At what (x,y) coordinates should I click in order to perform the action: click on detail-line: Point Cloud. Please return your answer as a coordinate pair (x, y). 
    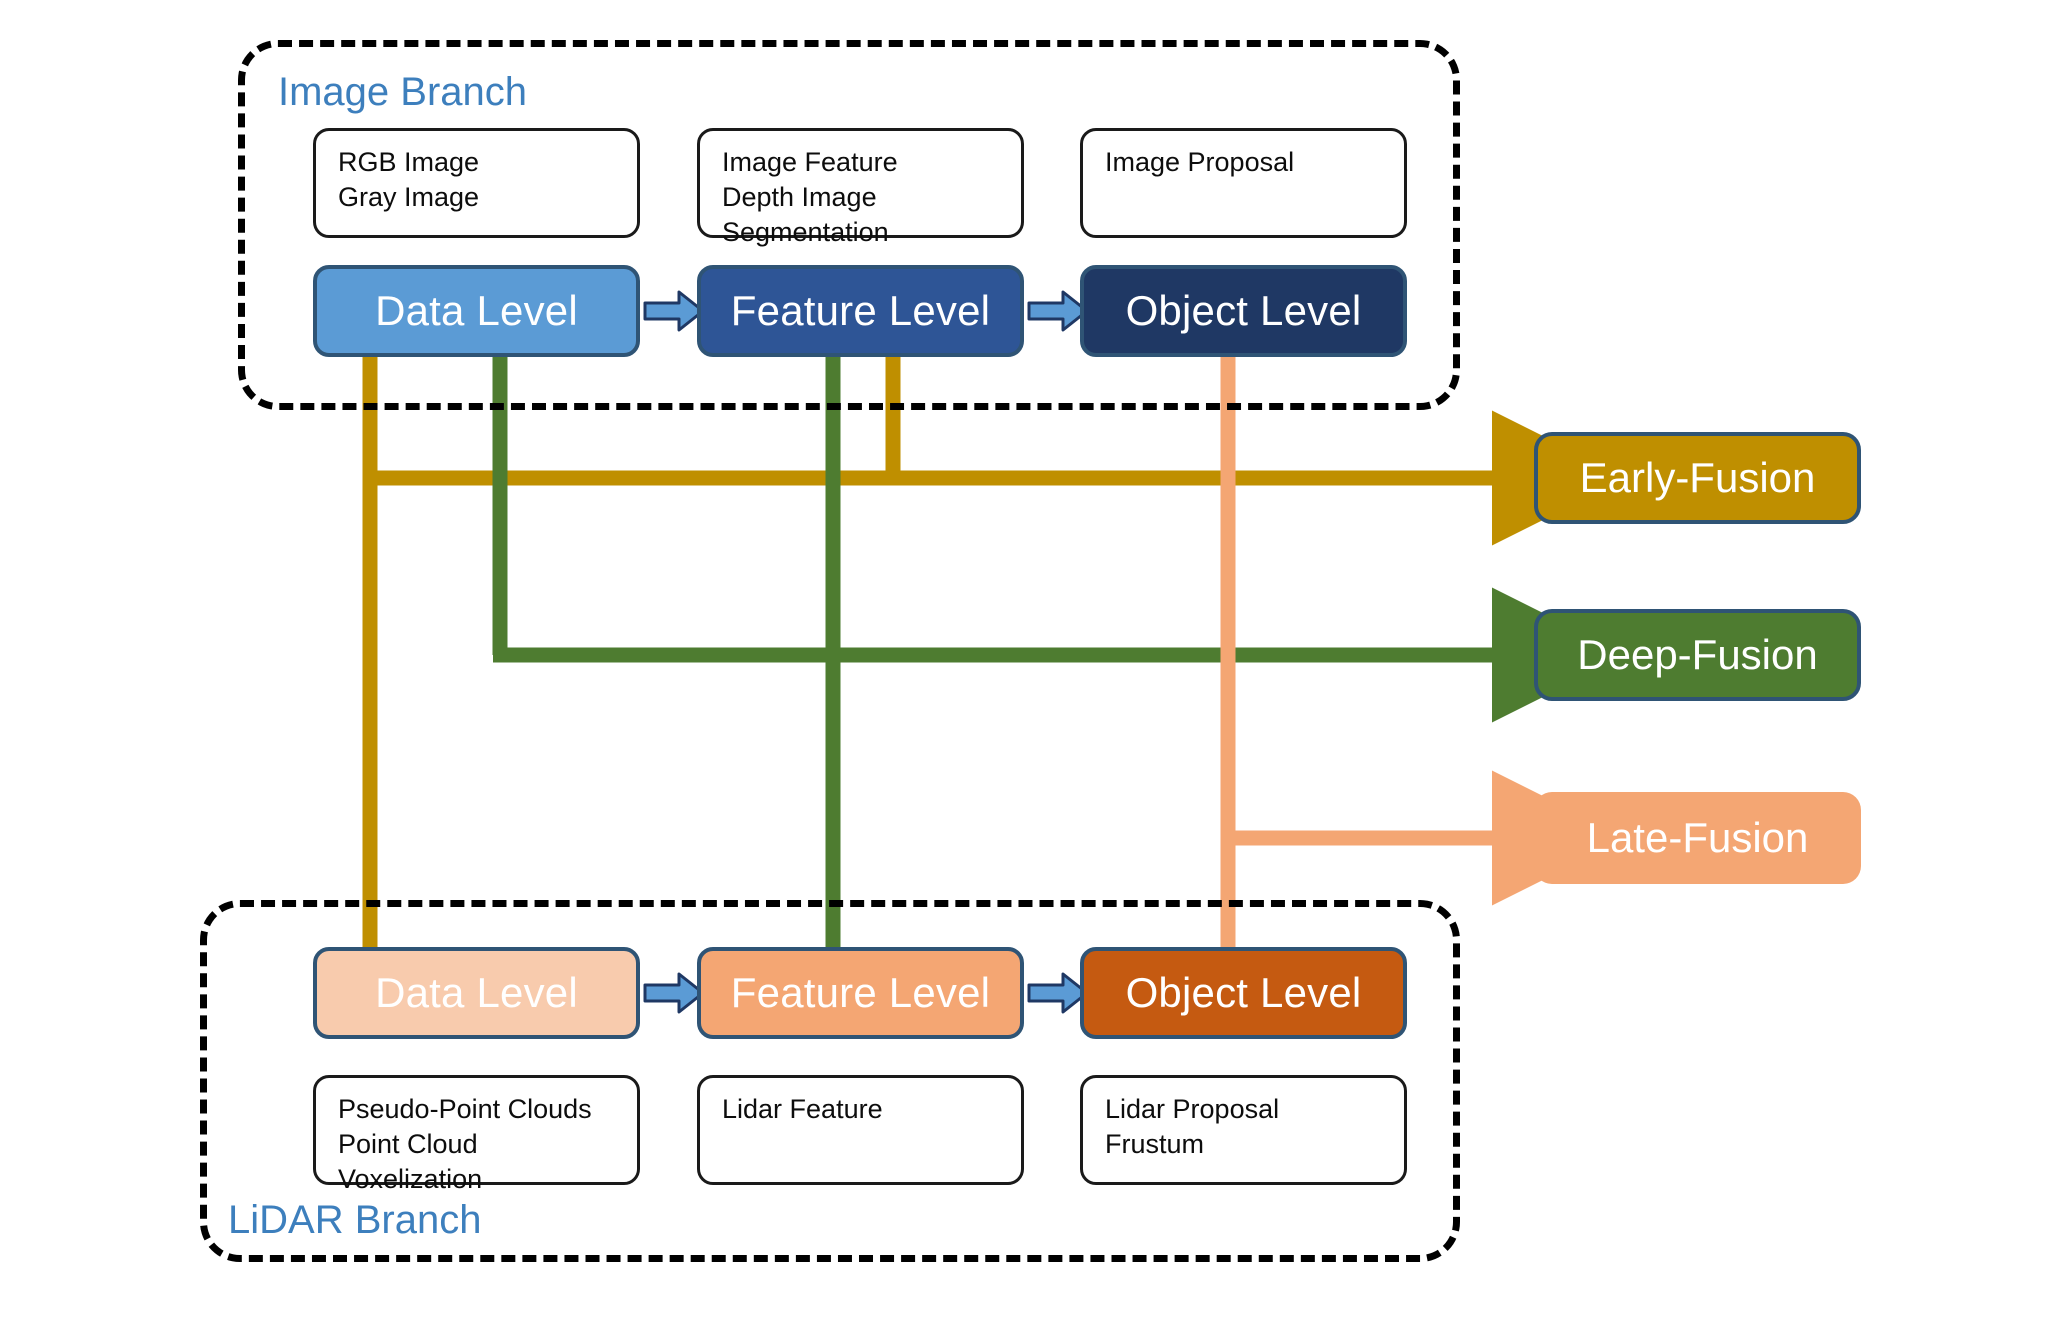
    Looking at the image, I should click on (408, 1144).